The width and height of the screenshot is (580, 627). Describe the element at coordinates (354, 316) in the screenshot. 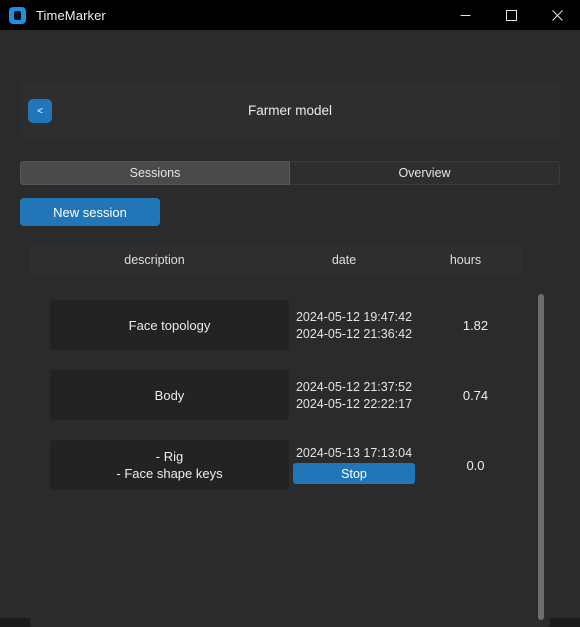

I see `session-start-date: 2024-05-12 19:47:42` at that location.